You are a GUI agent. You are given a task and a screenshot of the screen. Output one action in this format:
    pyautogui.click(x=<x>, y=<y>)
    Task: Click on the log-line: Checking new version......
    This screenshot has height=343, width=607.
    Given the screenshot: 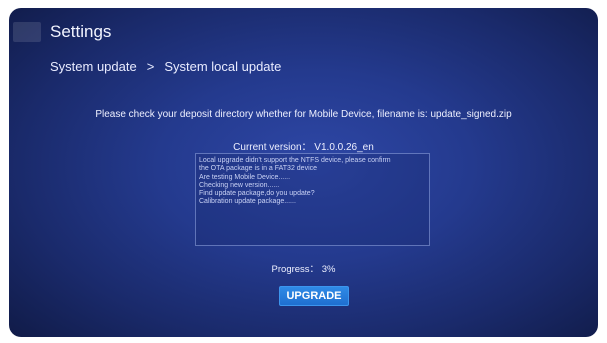 What is the action you would take?
    pyautogui.click(x=239, y=185)
    